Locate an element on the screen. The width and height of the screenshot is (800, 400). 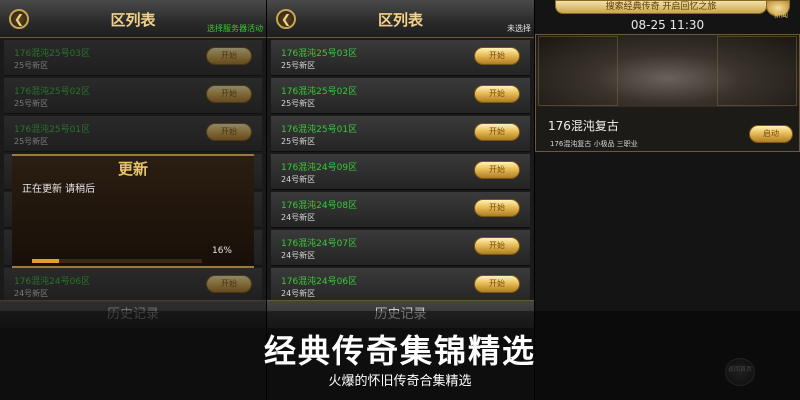
art-frame-left is located at coordinates (578, 71).